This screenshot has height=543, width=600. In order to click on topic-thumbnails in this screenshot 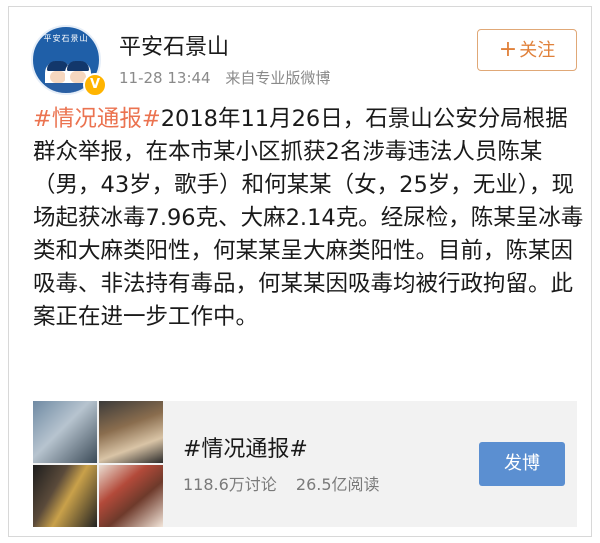, I will do `click(98, 464)`.